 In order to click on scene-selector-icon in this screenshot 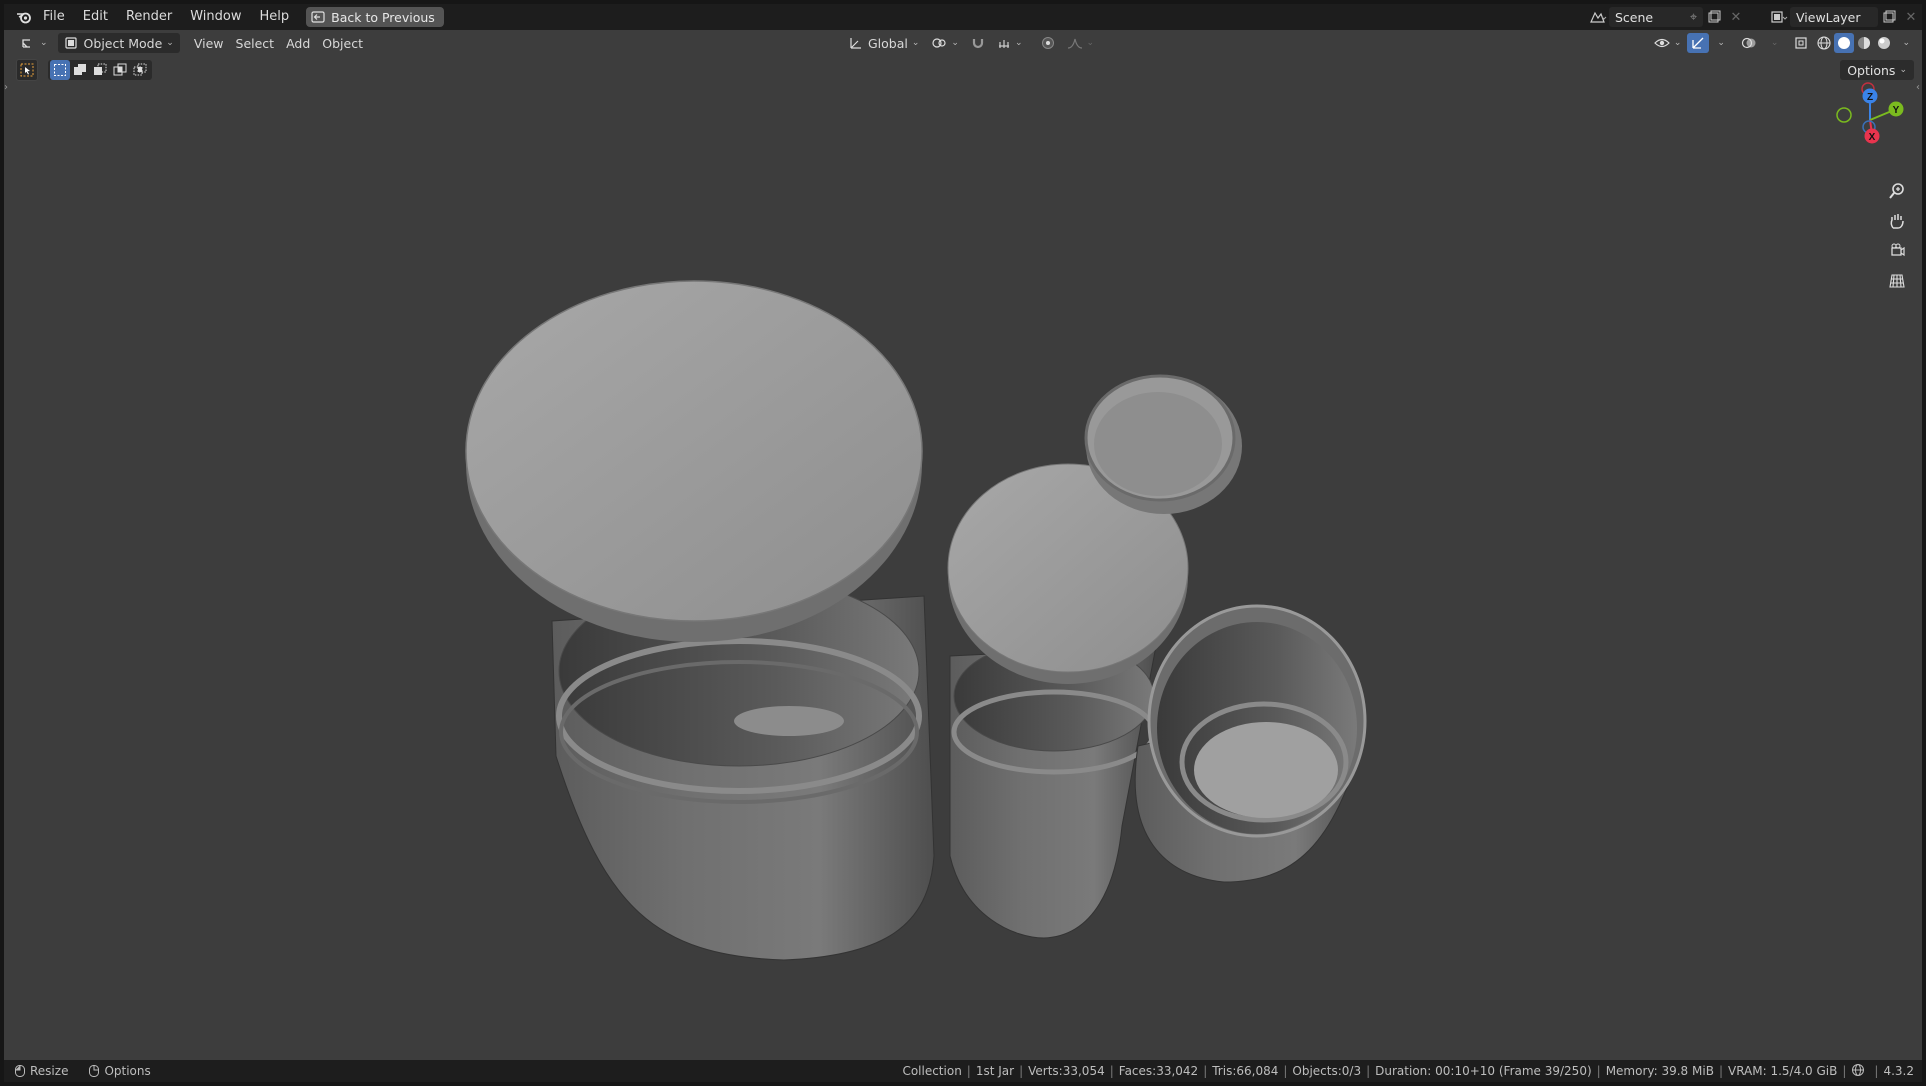, I will do `click(1598, 17)`.